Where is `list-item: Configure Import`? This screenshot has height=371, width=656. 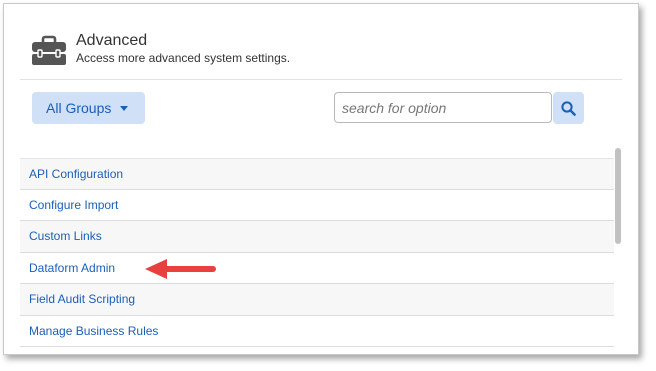
list-item: Configure Import is located at coordinates (317, 205).